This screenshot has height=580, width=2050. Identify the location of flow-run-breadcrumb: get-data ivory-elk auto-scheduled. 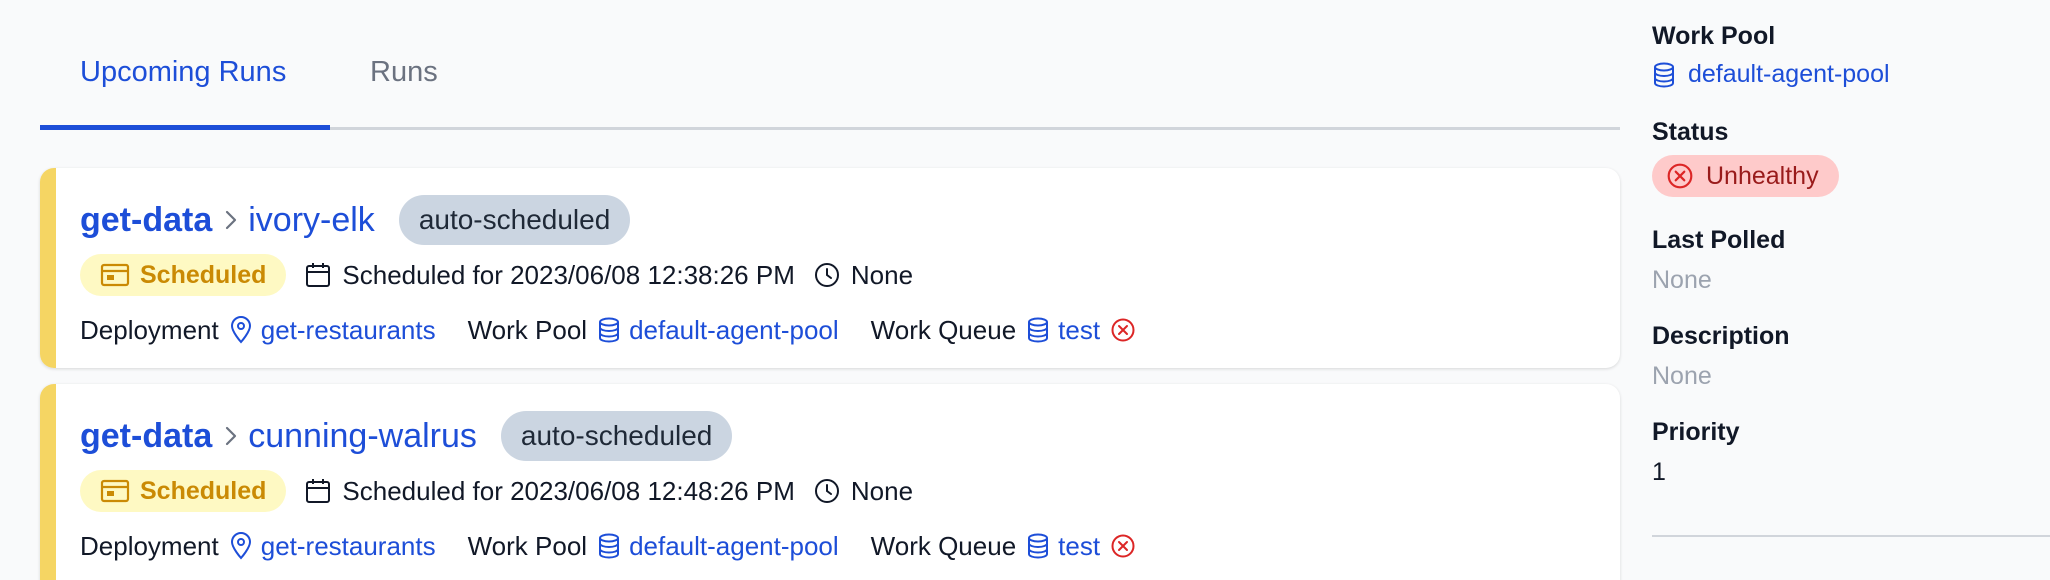
(355, 220).